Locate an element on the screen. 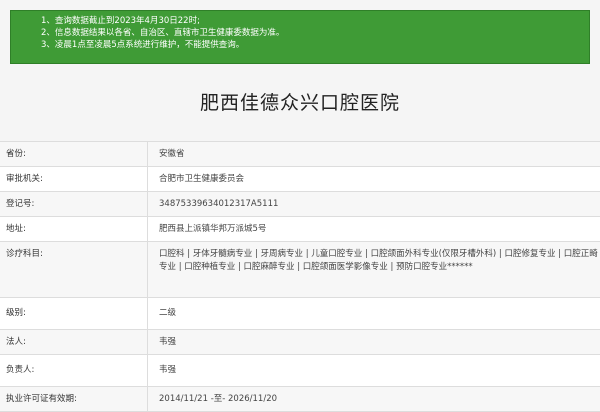 Image resolution: width=600 pixels, height=412 pixels. field-value: 合肥市卫生健康委员会 is located at coordinates (202, 179).